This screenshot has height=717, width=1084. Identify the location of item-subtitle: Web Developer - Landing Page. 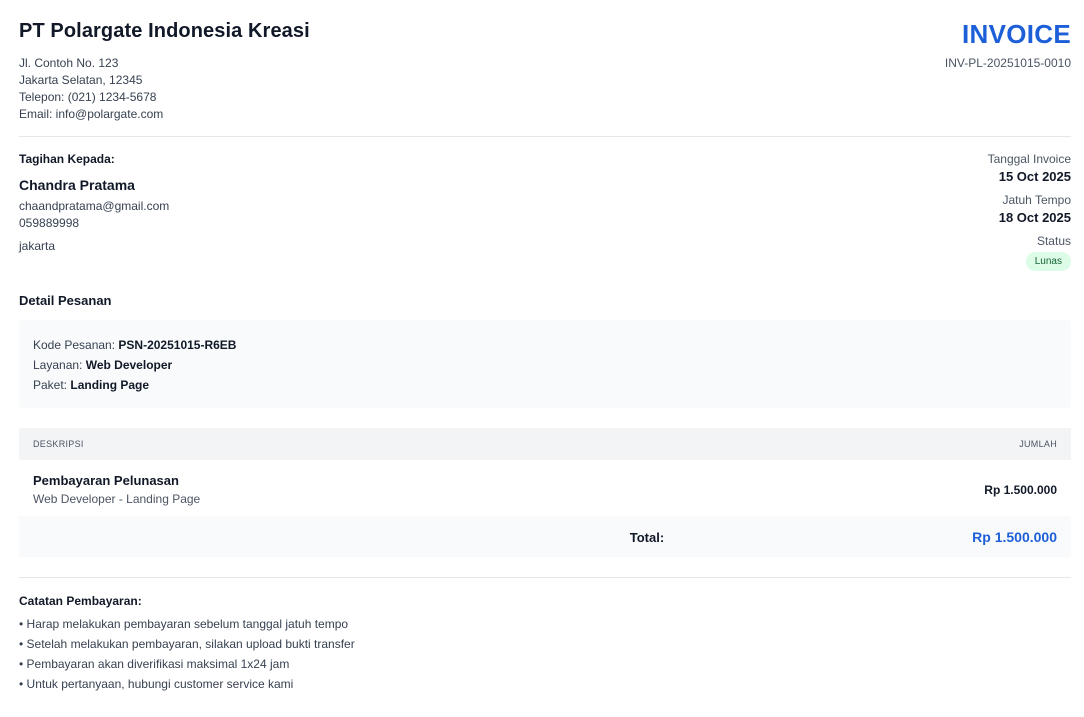
(117, 499).